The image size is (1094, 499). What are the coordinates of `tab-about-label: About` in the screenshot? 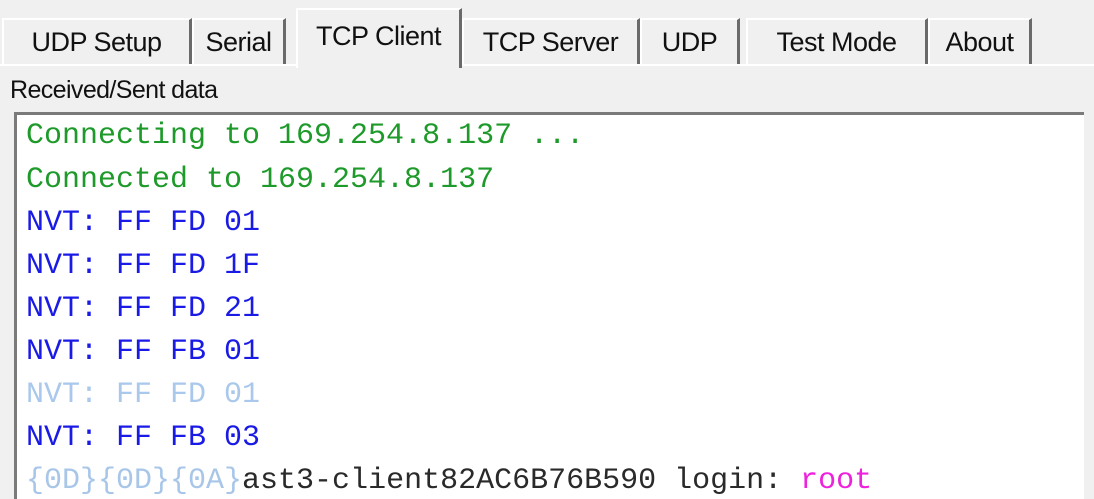 It's located at (979, 41).